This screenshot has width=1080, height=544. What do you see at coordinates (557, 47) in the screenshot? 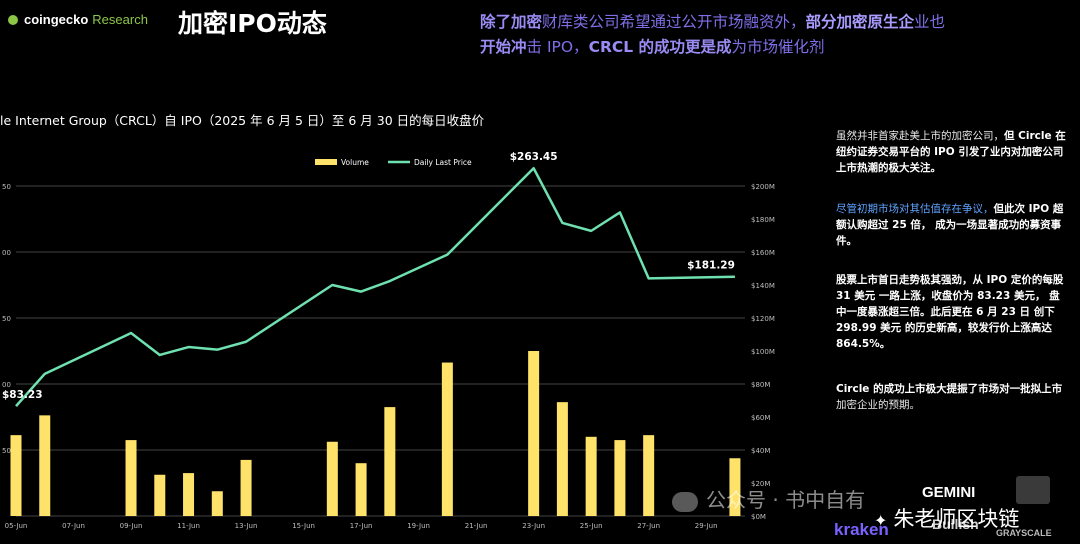
I see `headline-part: 击 IPO，` at bounding box center [557, 47].